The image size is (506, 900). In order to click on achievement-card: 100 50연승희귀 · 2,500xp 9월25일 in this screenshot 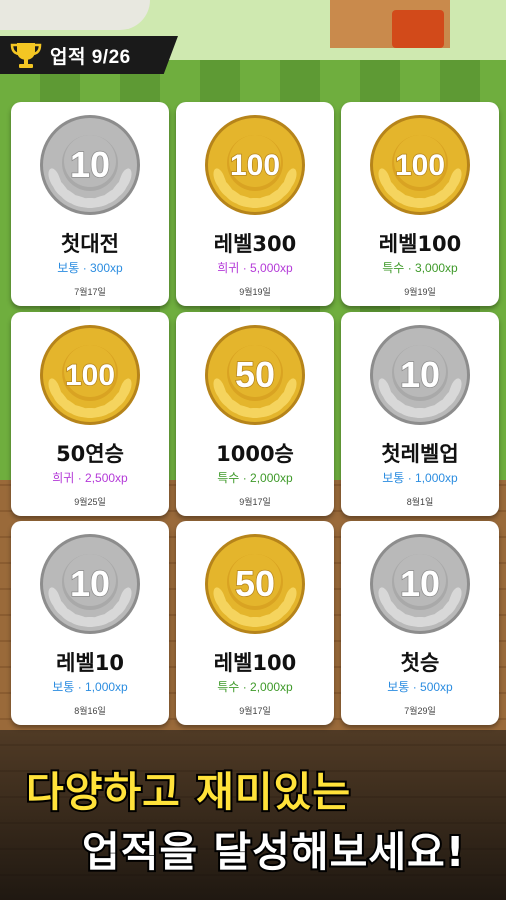, I will do `click(90, 414)`.